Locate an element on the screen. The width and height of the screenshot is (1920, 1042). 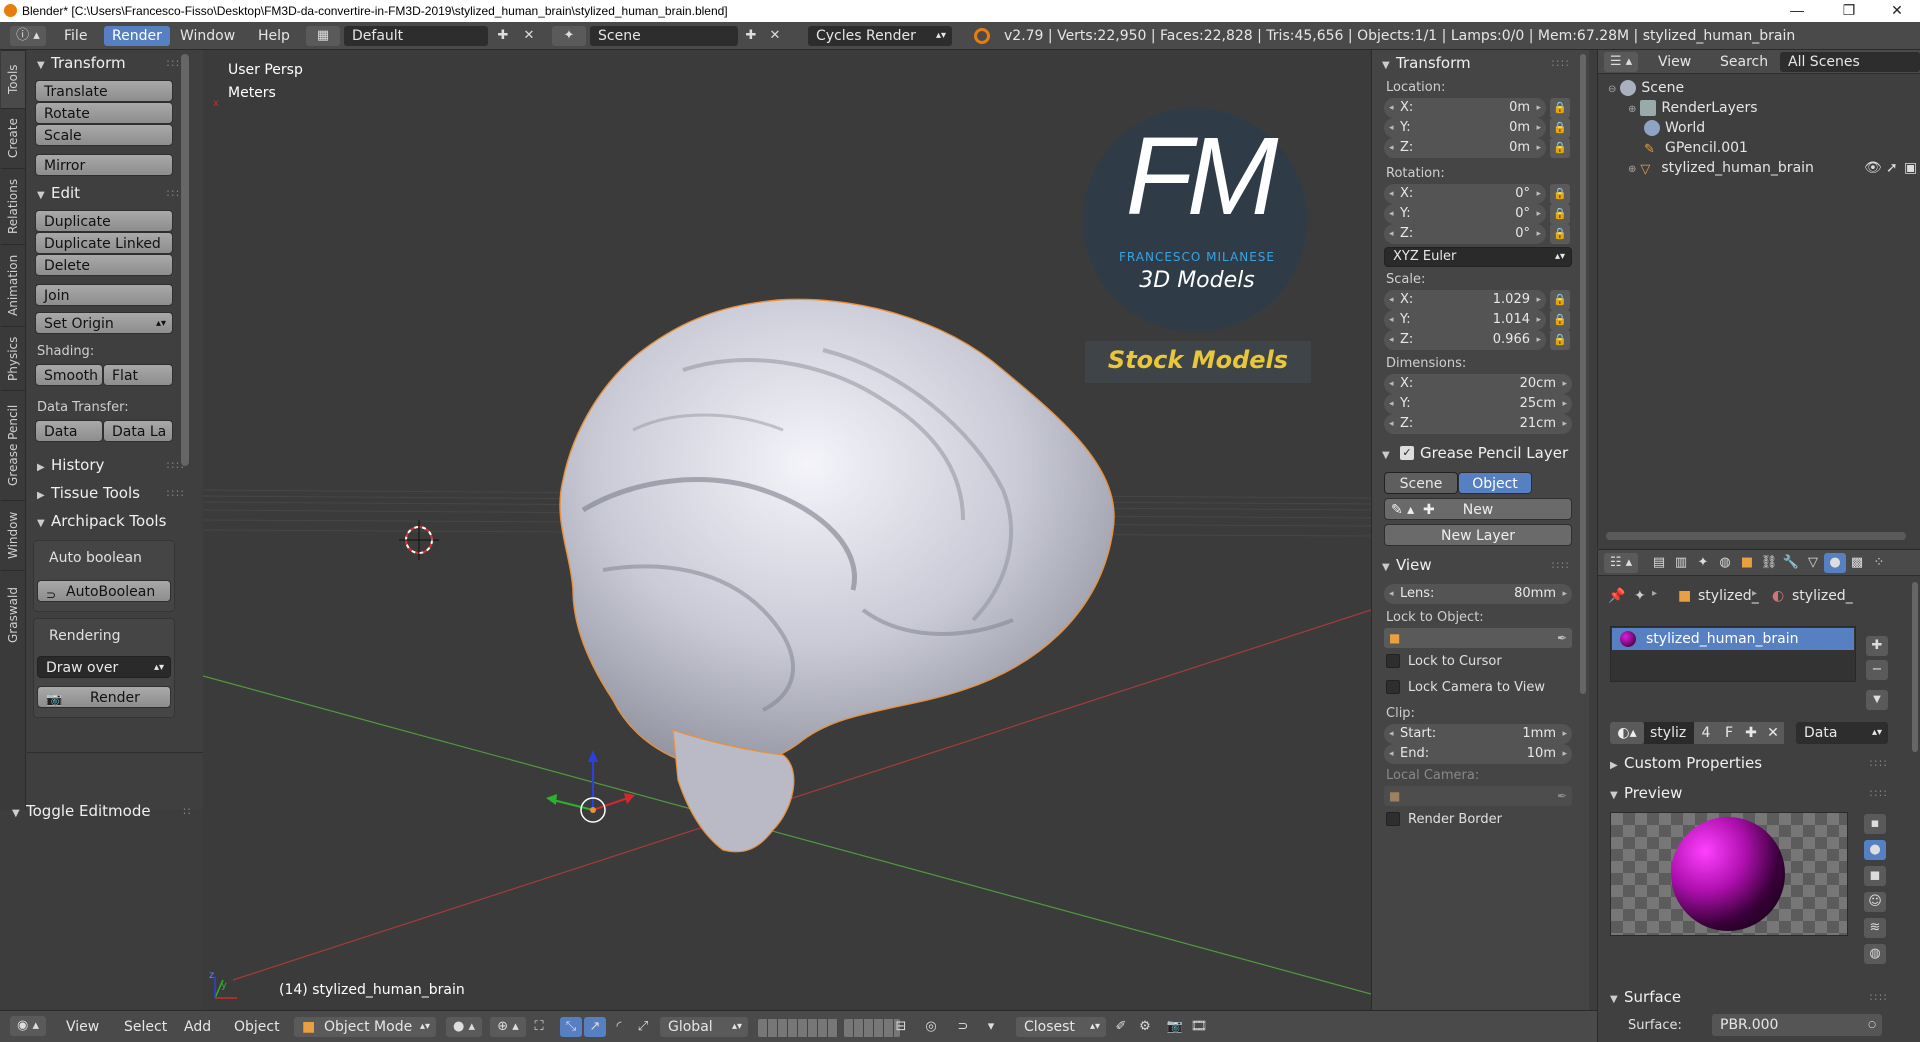
close-window-button: ✕ is located at coordinates (1897, 11).